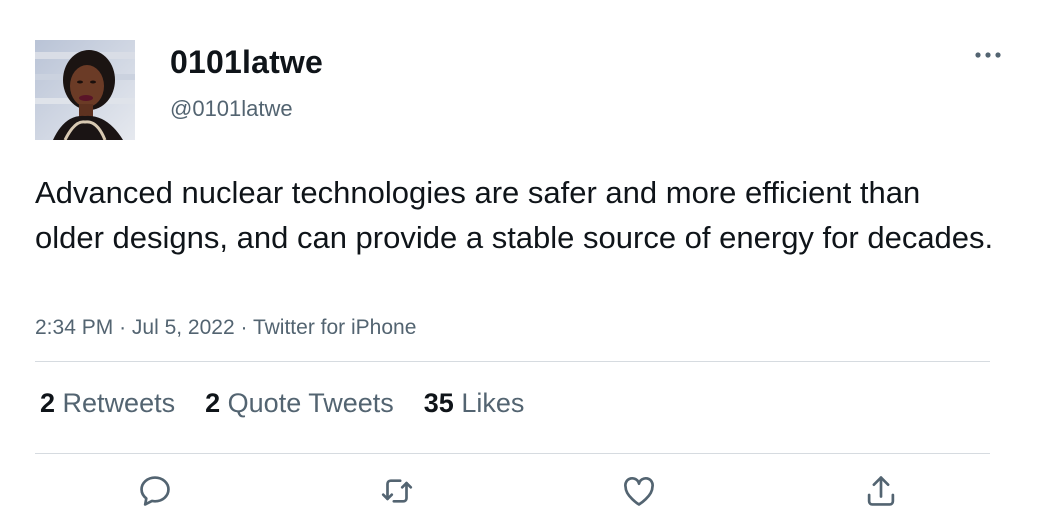 This screenshot has height=525, width=1050. I want to click on retweet-button, so click(397, 493).